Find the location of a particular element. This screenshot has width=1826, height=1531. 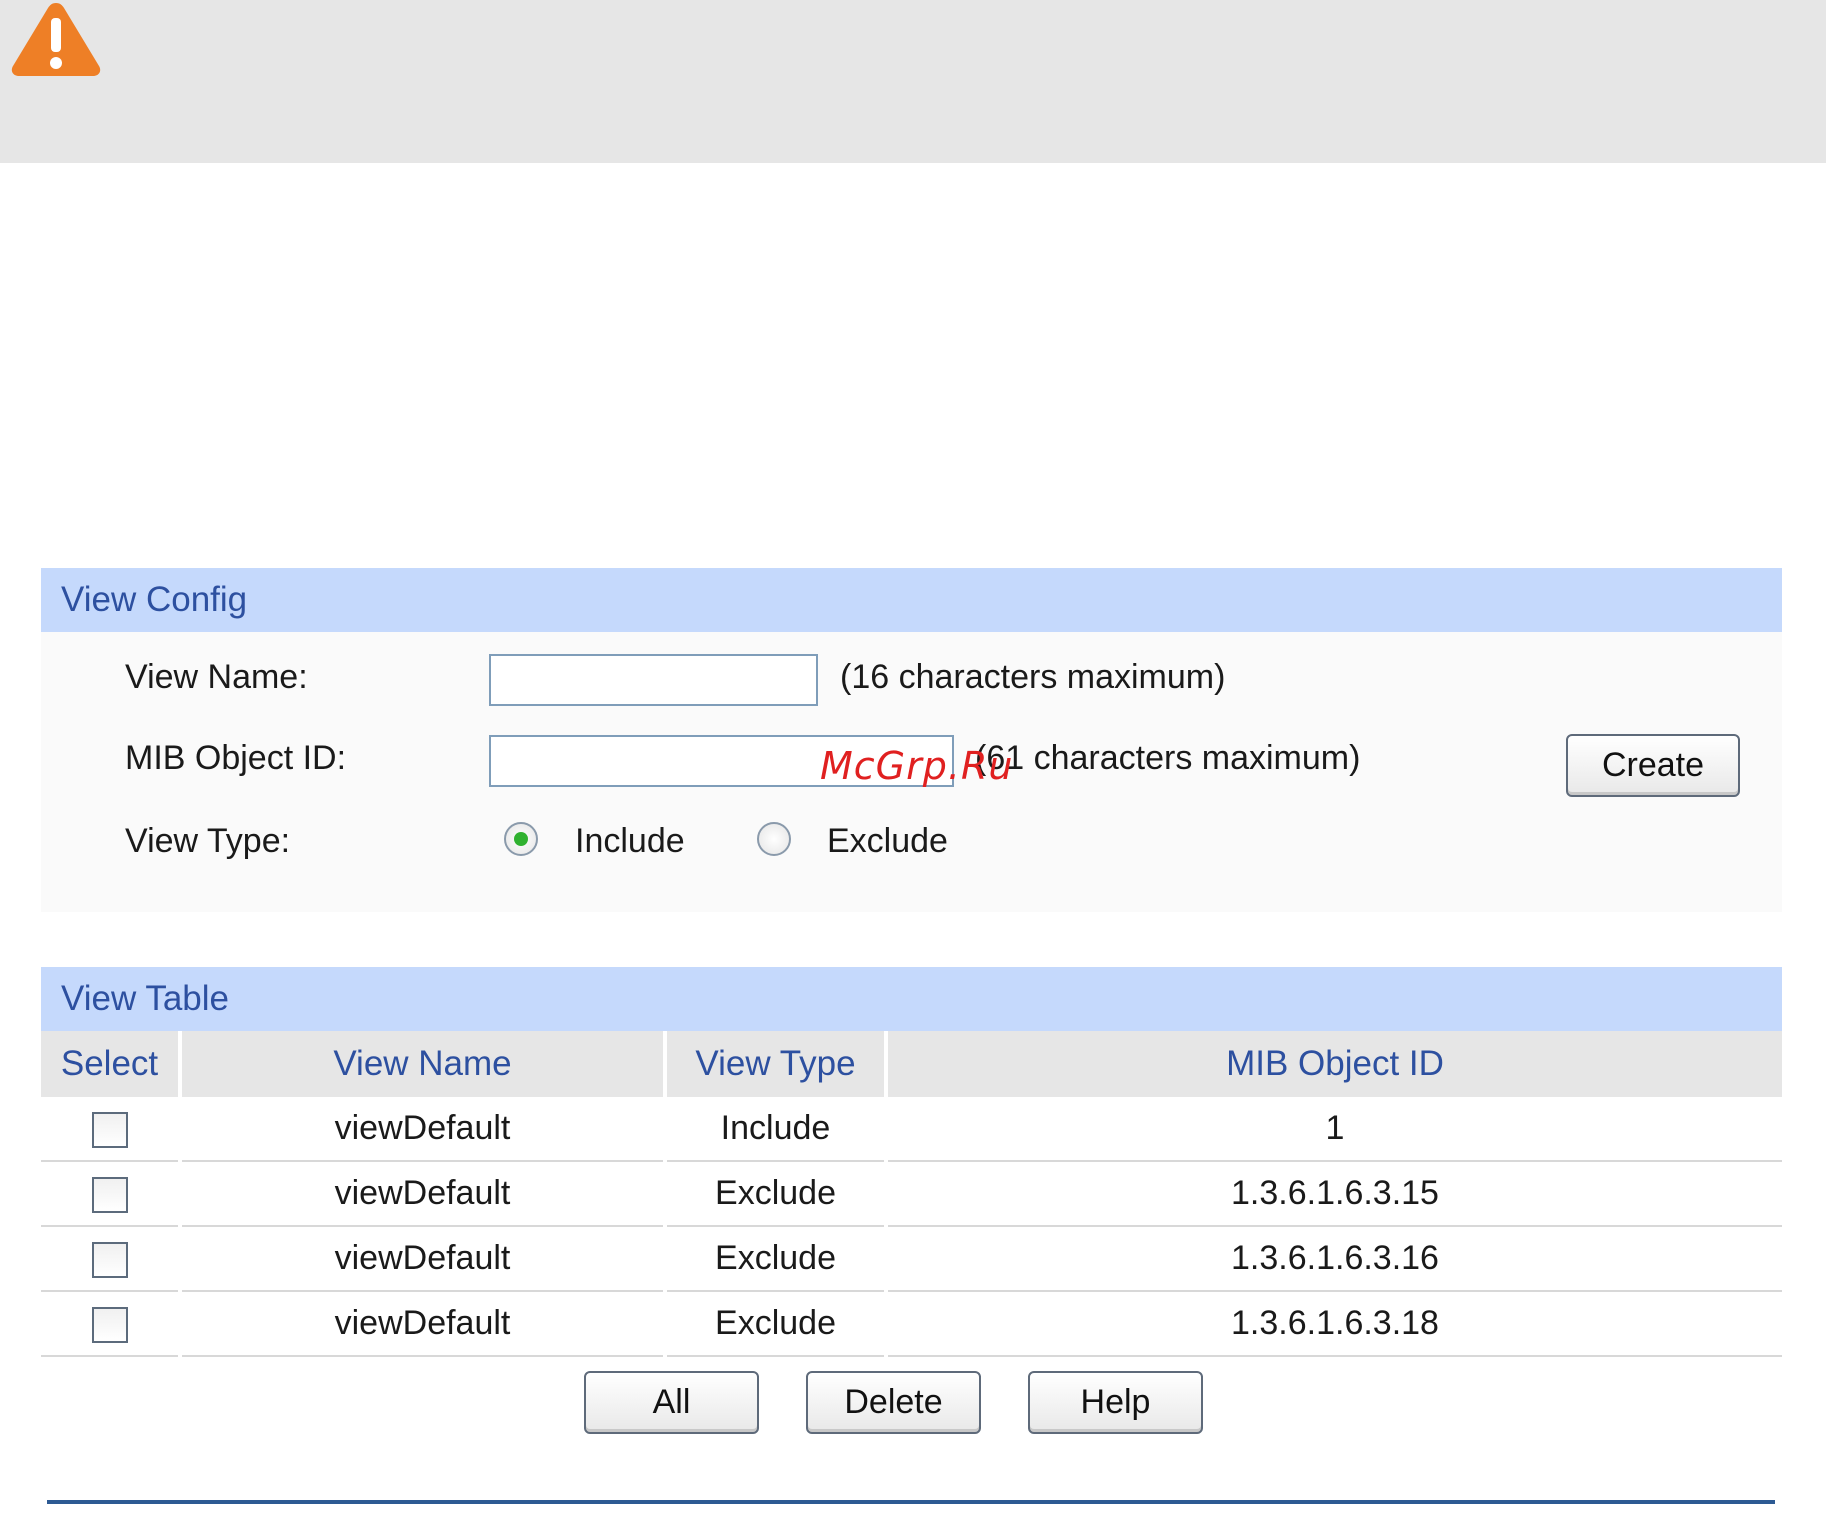

table-row: viewDefault Exclude 1.3.6.1.6.3.15 is located at coordinates (911, 1194).